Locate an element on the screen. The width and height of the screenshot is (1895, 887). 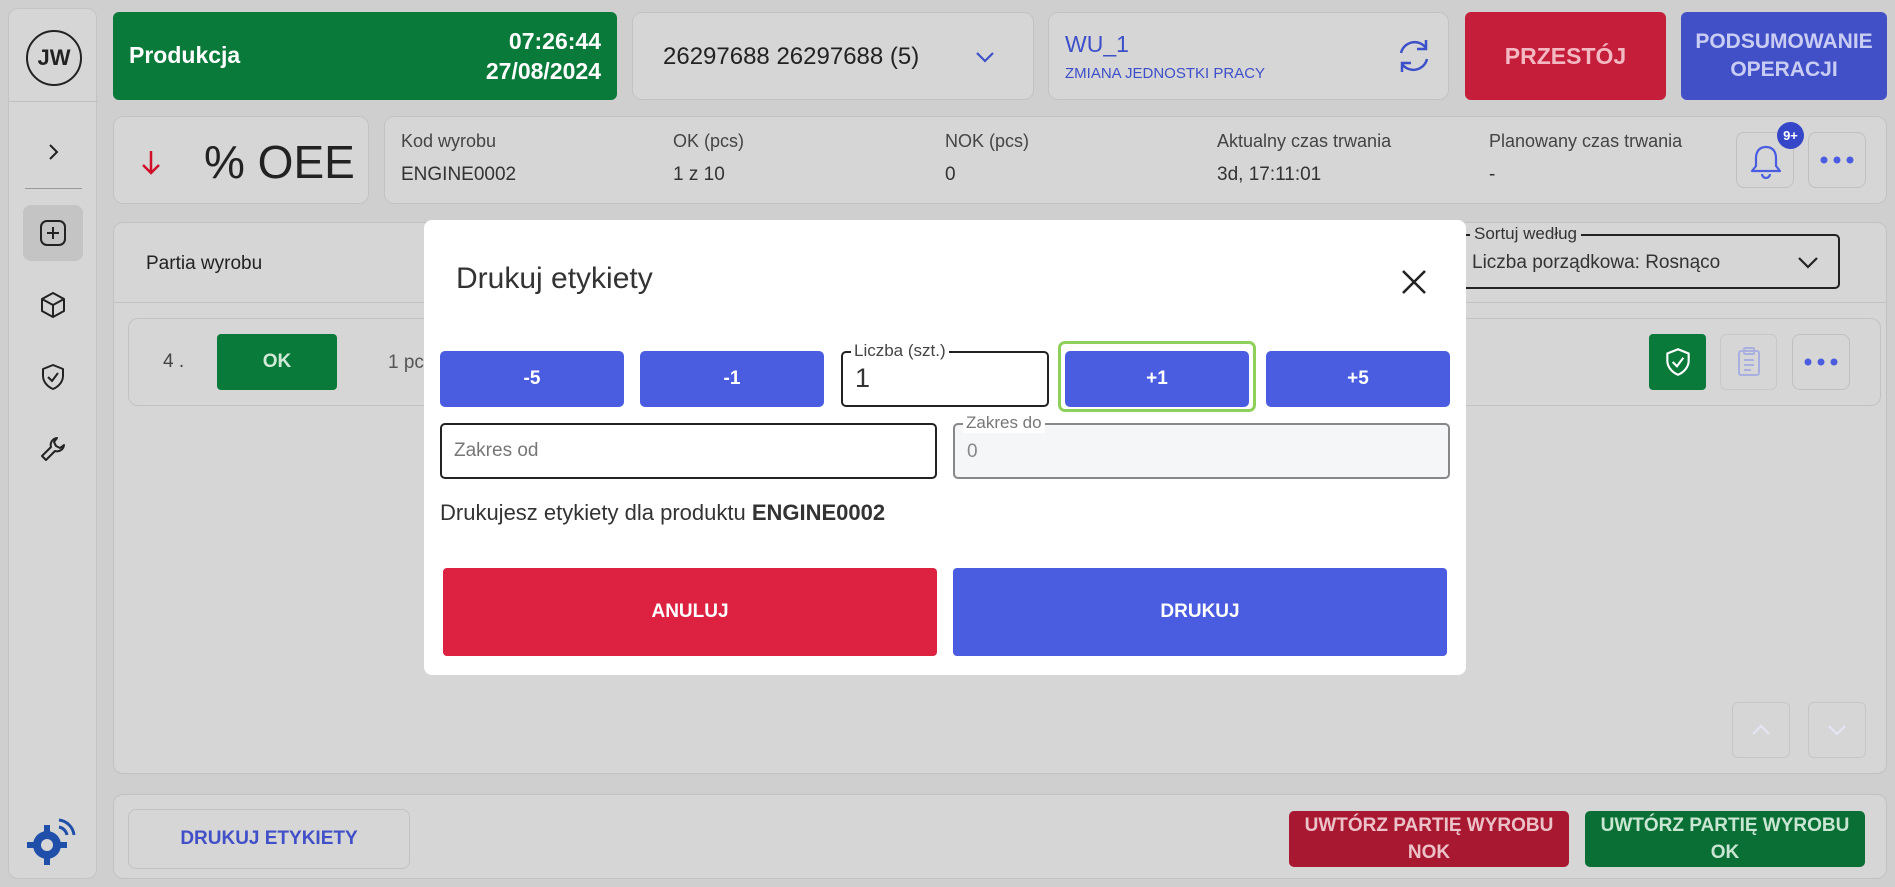
work-unit-change-label: ZMIANA JEDNOSTKI PRACY is located at coordinates (1165, 73).